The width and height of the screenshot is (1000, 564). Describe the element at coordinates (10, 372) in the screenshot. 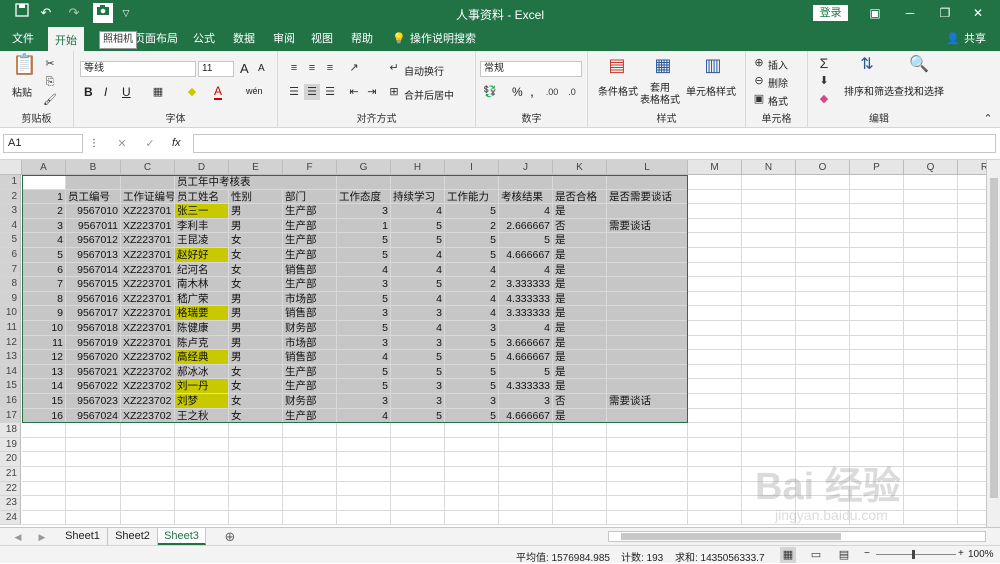

I see `row-header: 14` at that location.